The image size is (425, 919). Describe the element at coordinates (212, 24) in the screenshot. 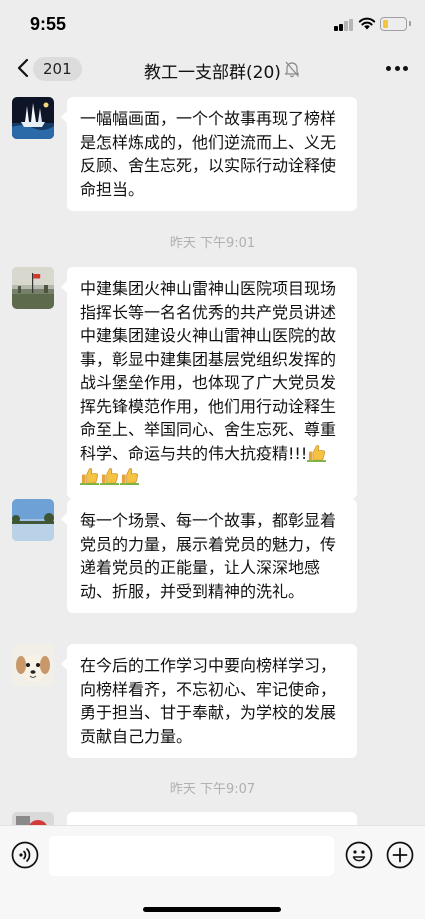

I see `status-bar: 9:55` at that location.